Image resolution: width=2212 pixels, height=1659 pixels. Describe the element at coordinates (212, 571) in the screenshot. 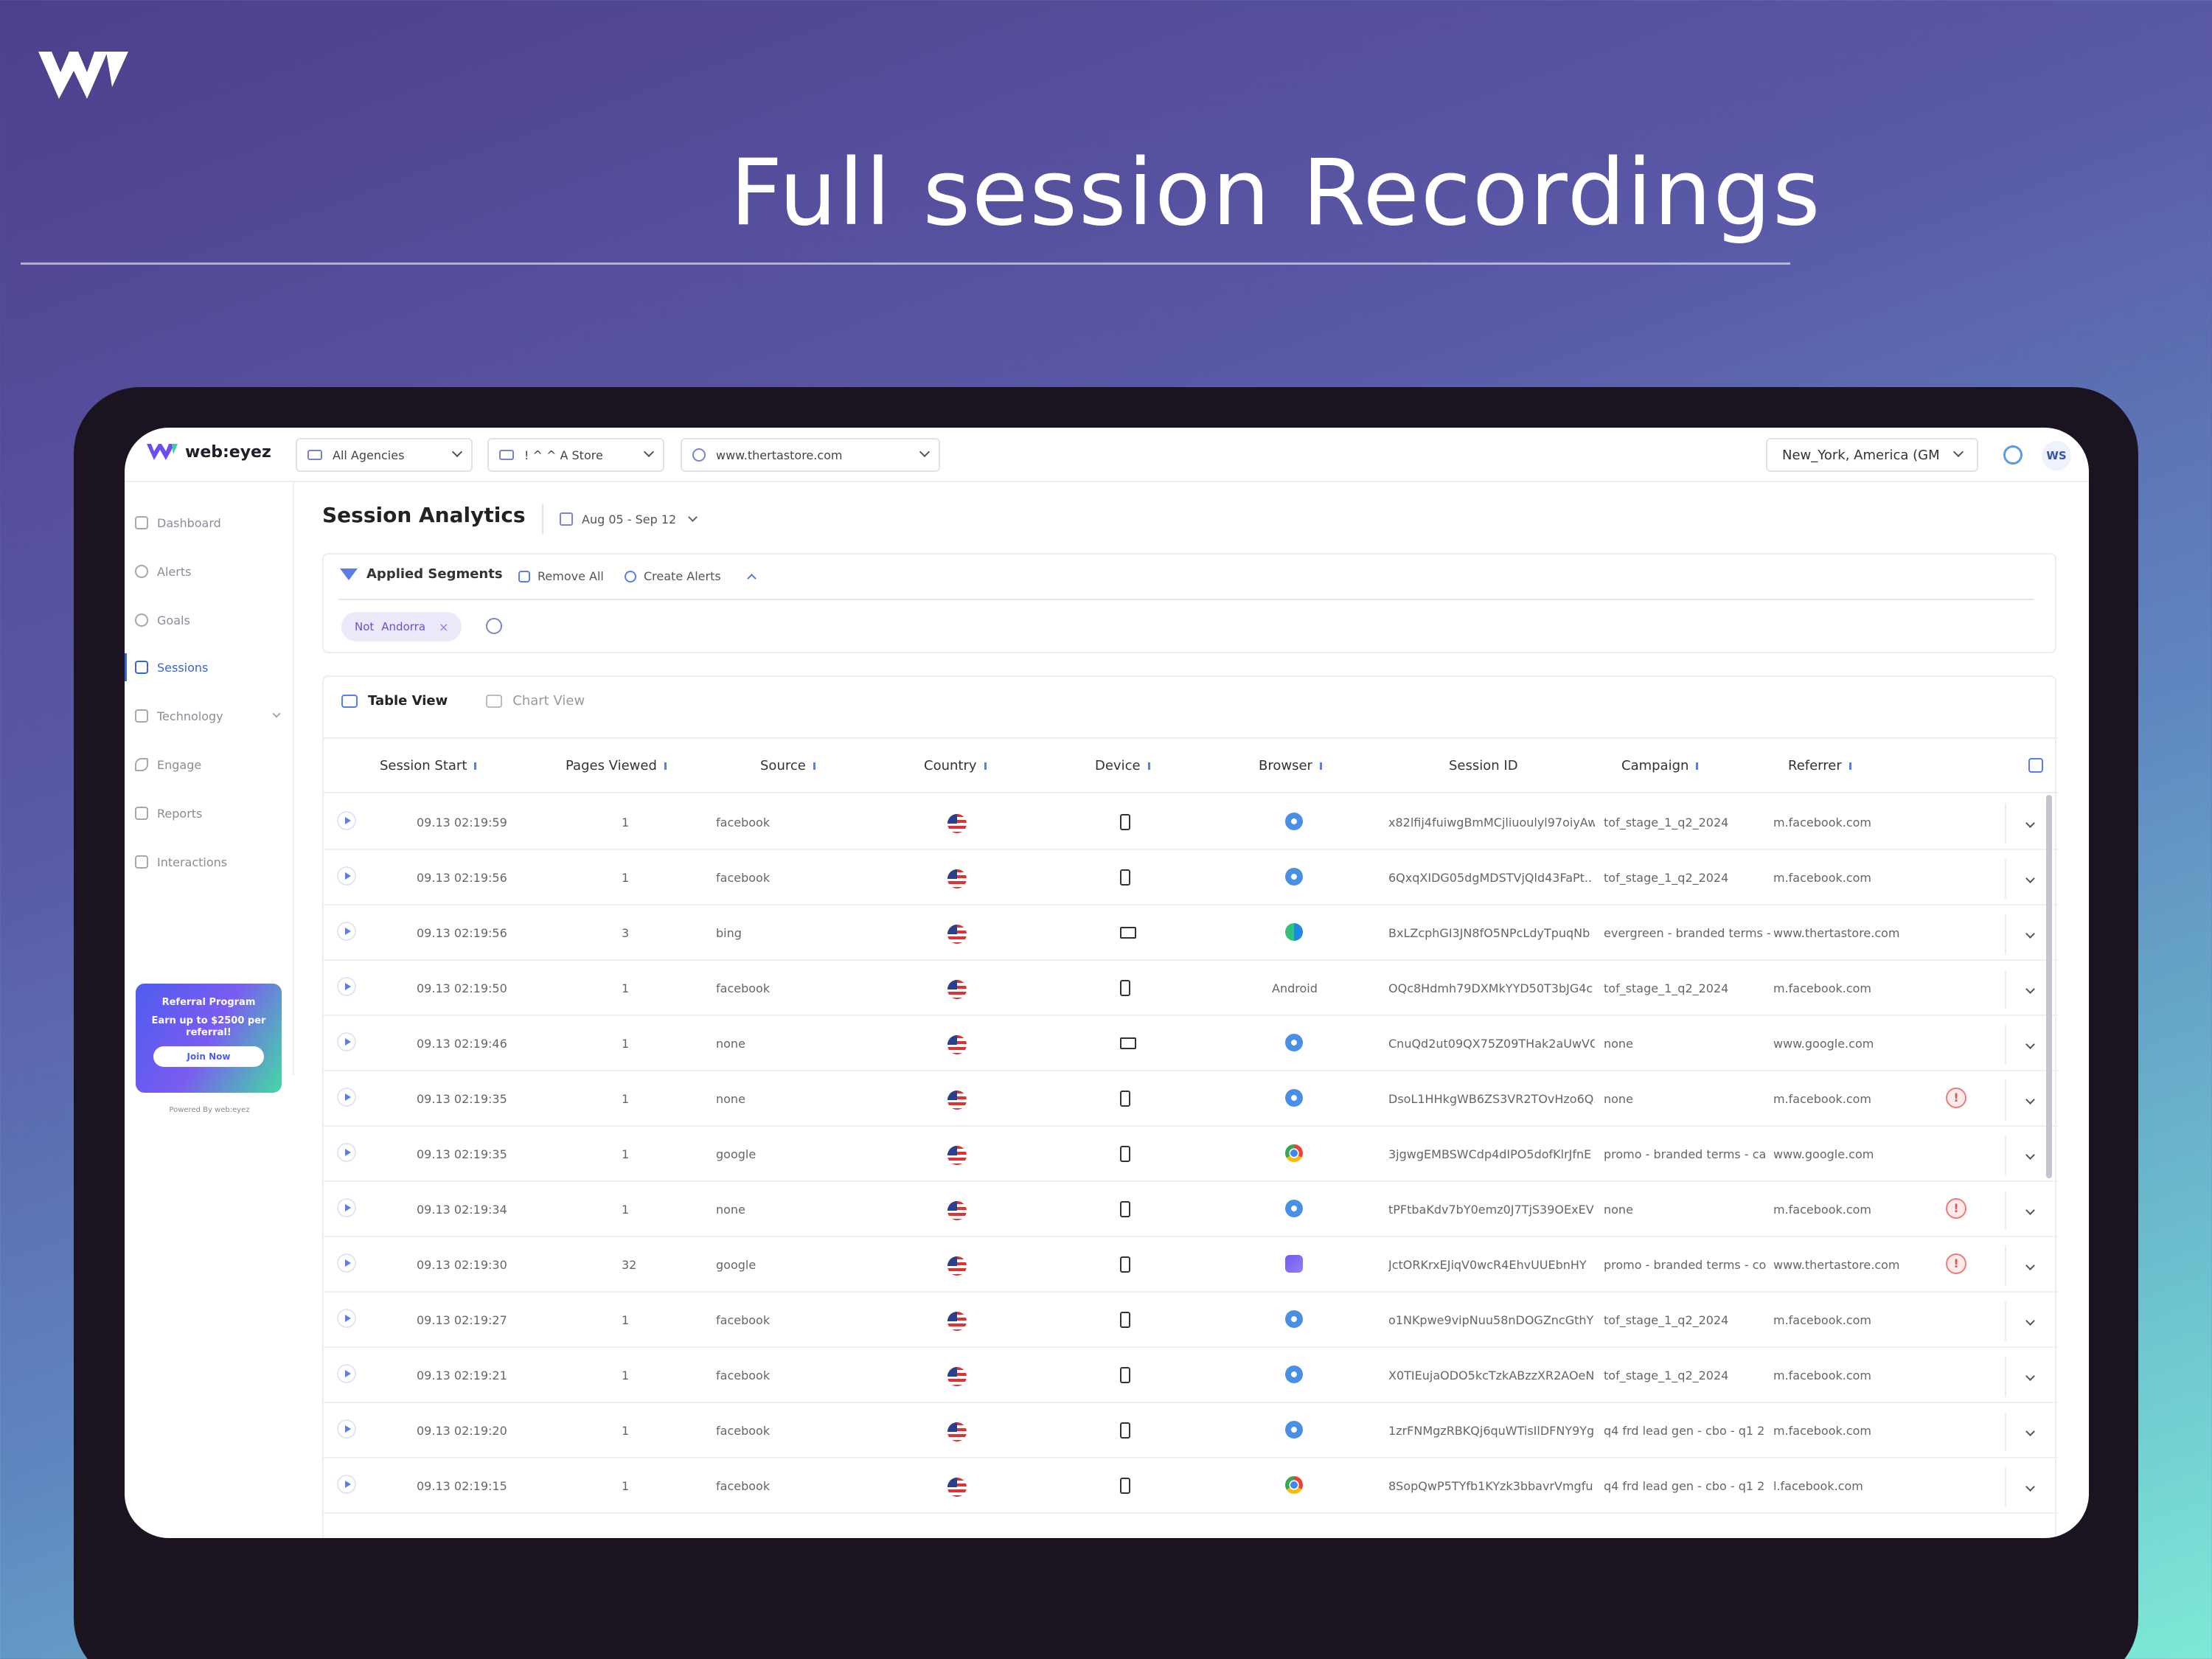

I see `sidebar-item-alerts: Alerts` at that location.